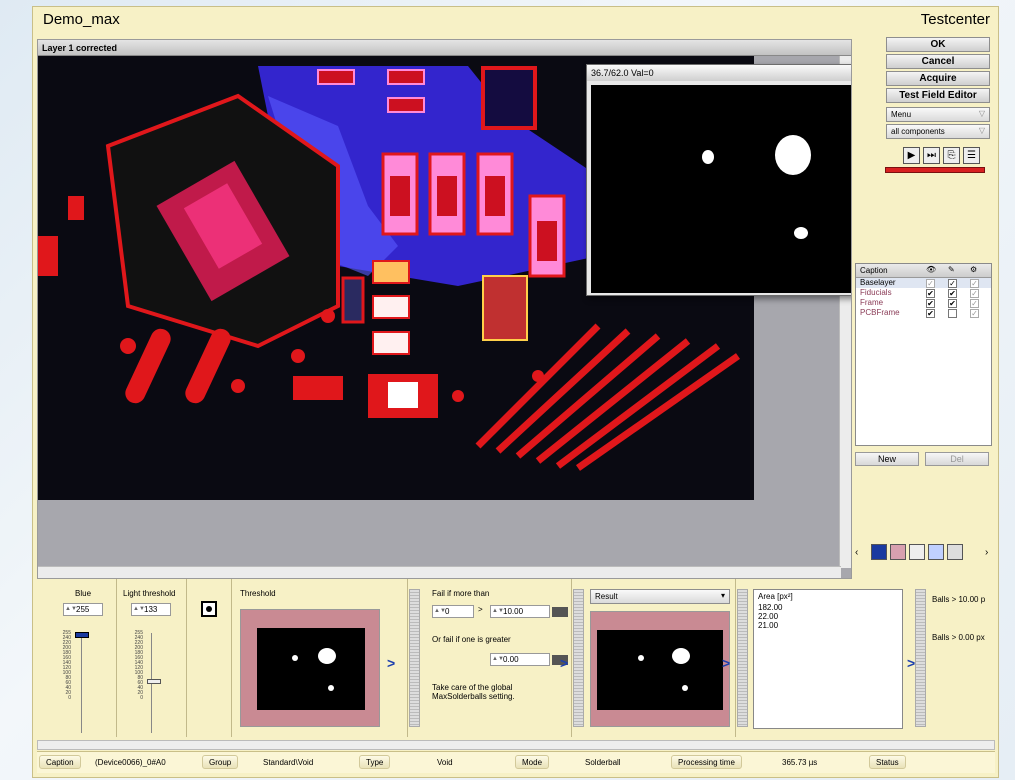 Image resolution: width=1015 pixels, height=780 pixels. Describe the element at coordinates (876, 292) in the screenshot. I see `layer-name: Fiducials` at that location.